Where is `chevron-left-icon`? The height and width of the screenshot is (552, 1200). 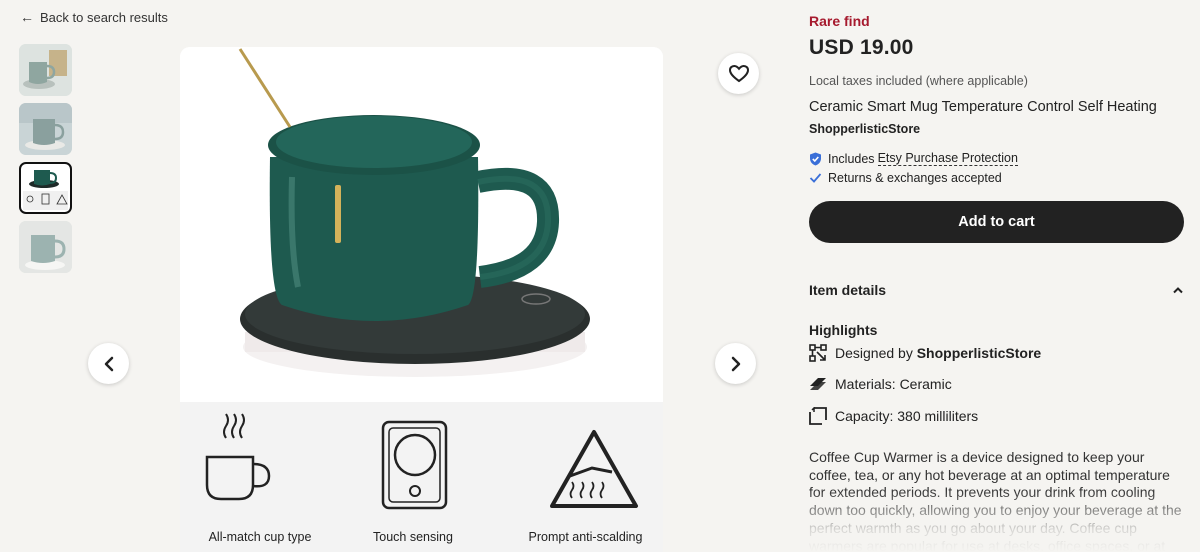 chevron-left-icon is located at coordinates (108, 363).